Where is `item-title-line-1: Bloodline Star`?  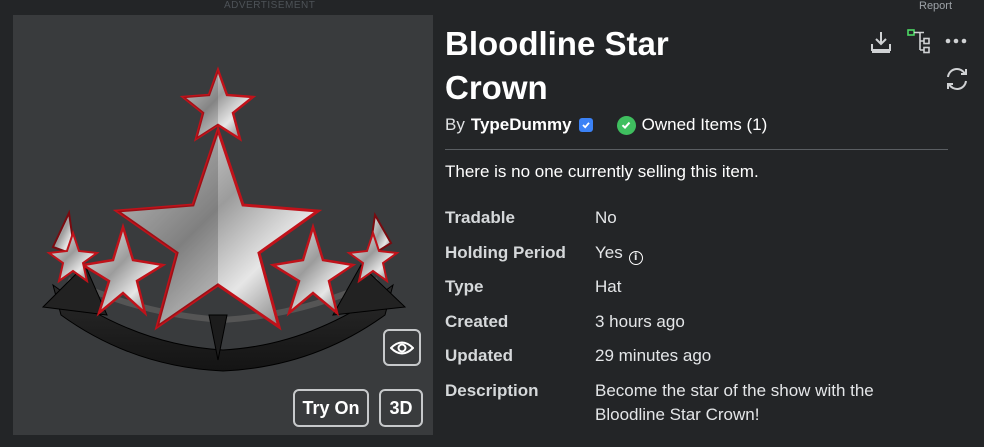
item-title-line-1: Bloodline Star is located at coordinates (557, 43).